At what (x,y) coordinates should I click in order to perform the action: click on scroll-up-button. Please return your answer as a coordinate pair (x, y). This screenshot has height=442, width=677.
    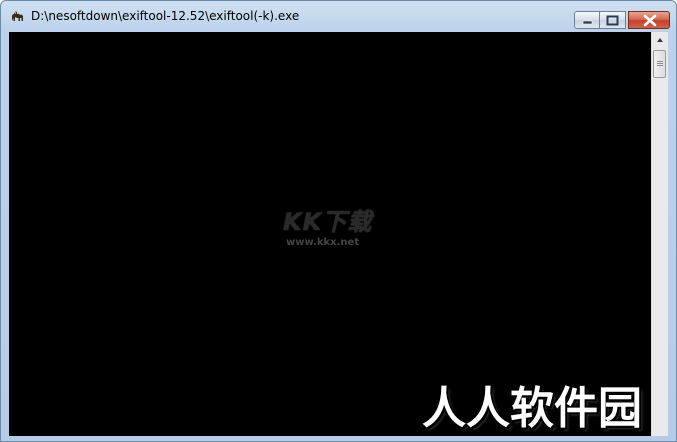
    Looking at the image, I should click on (660, 40).